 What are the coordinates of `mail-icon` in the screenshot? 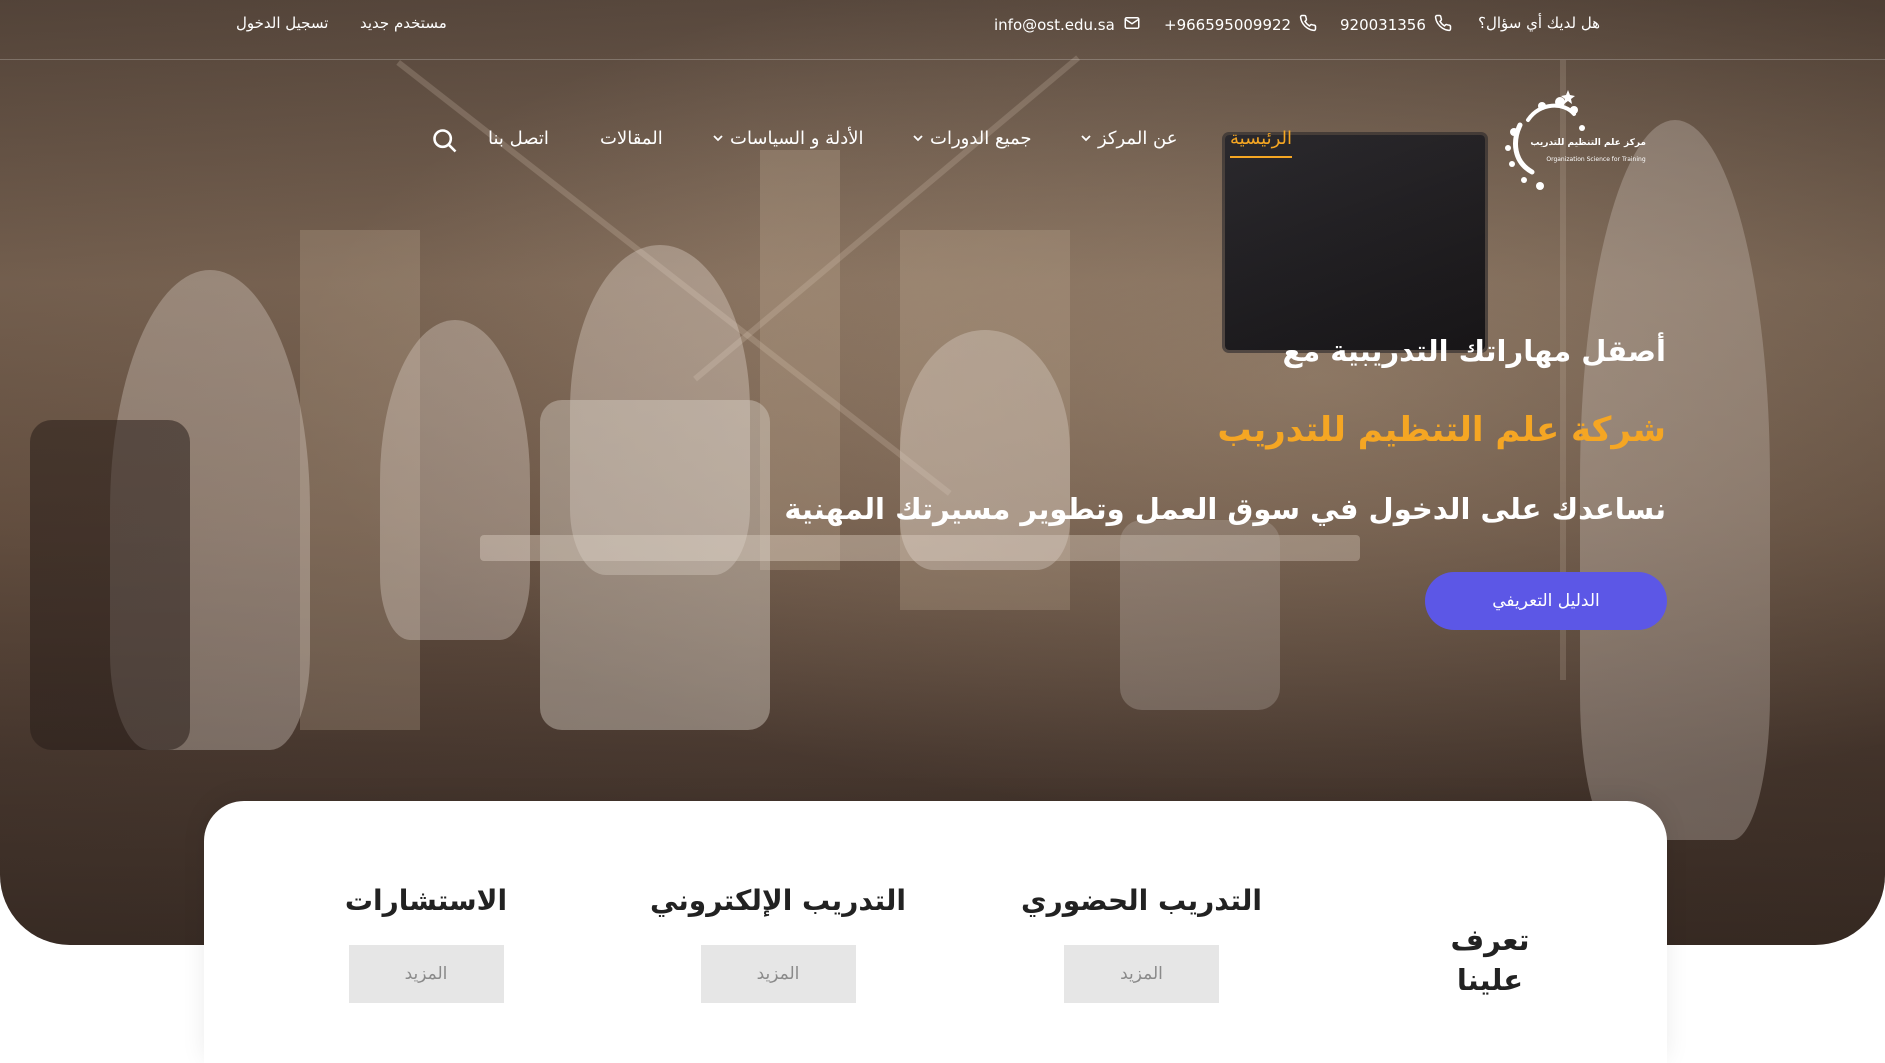 It's located at (1132, 25).